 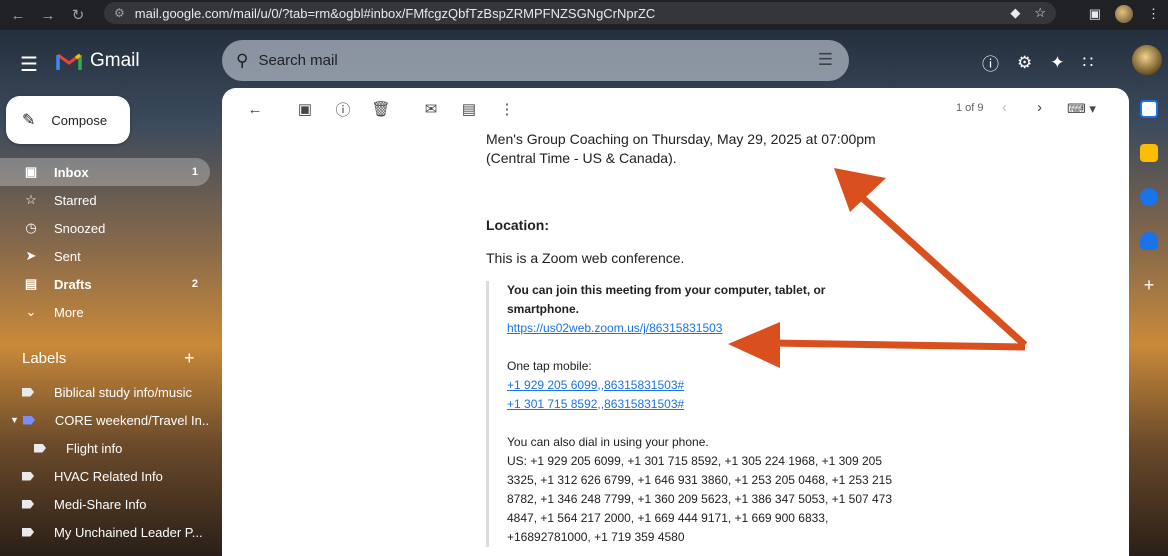 I want to click on newer-icon: ‹, so click(x=1004, y=107).